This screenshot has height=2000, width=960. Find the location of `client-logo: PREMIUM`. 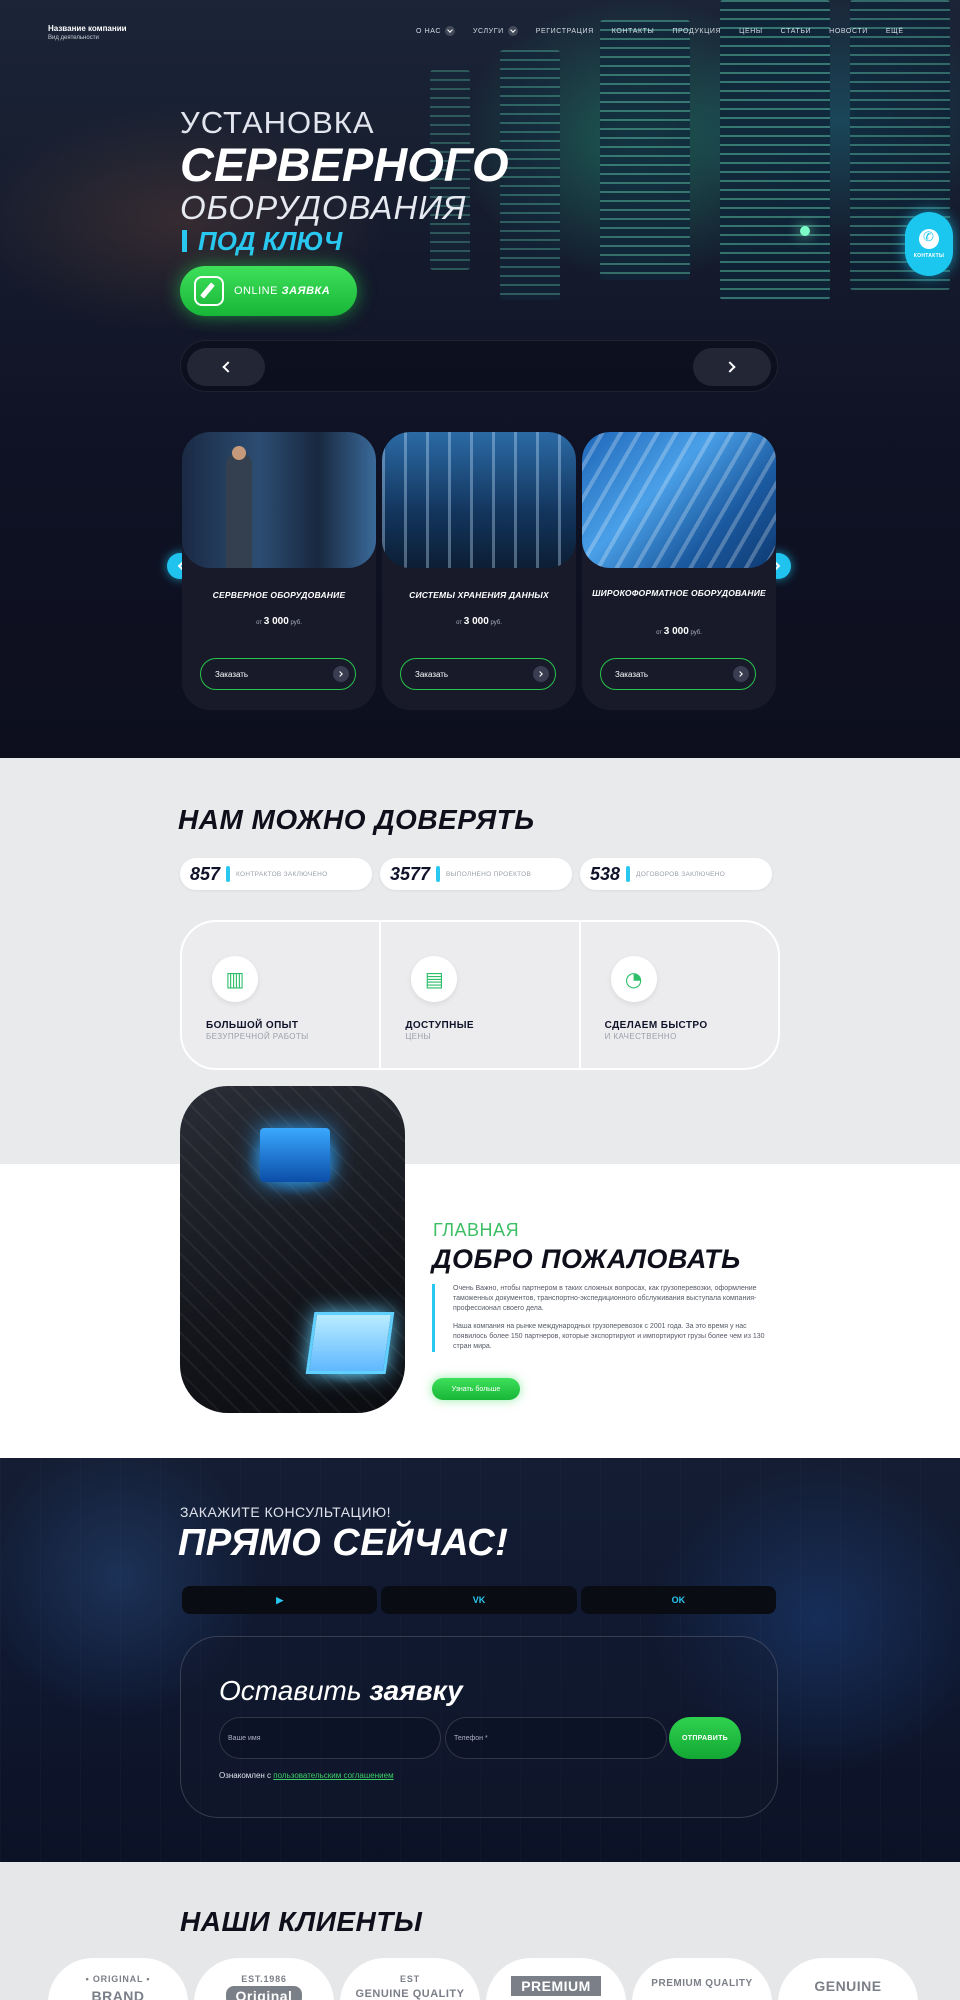

client-logo: PREMIUM is located at coordinates (556, 1979).